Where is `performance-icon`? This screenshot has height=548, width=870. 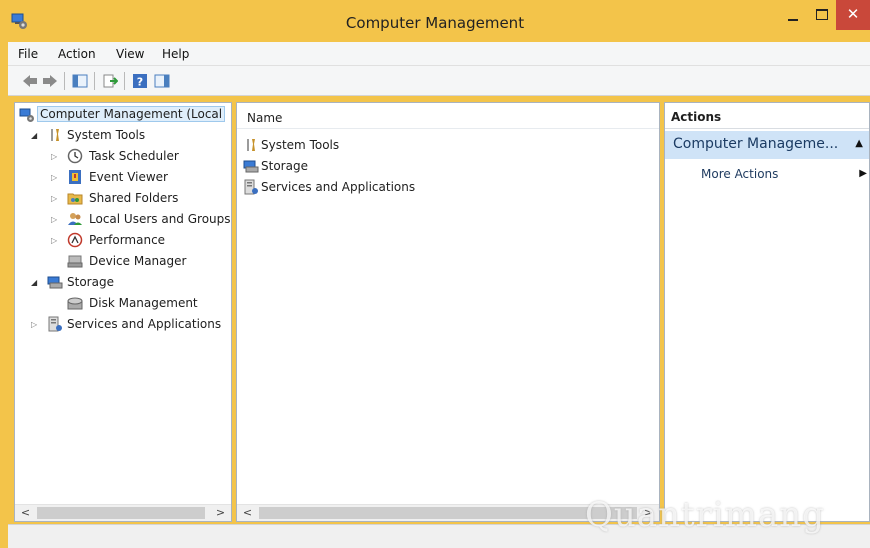 performance-icon is located at coordinates (75, 240).